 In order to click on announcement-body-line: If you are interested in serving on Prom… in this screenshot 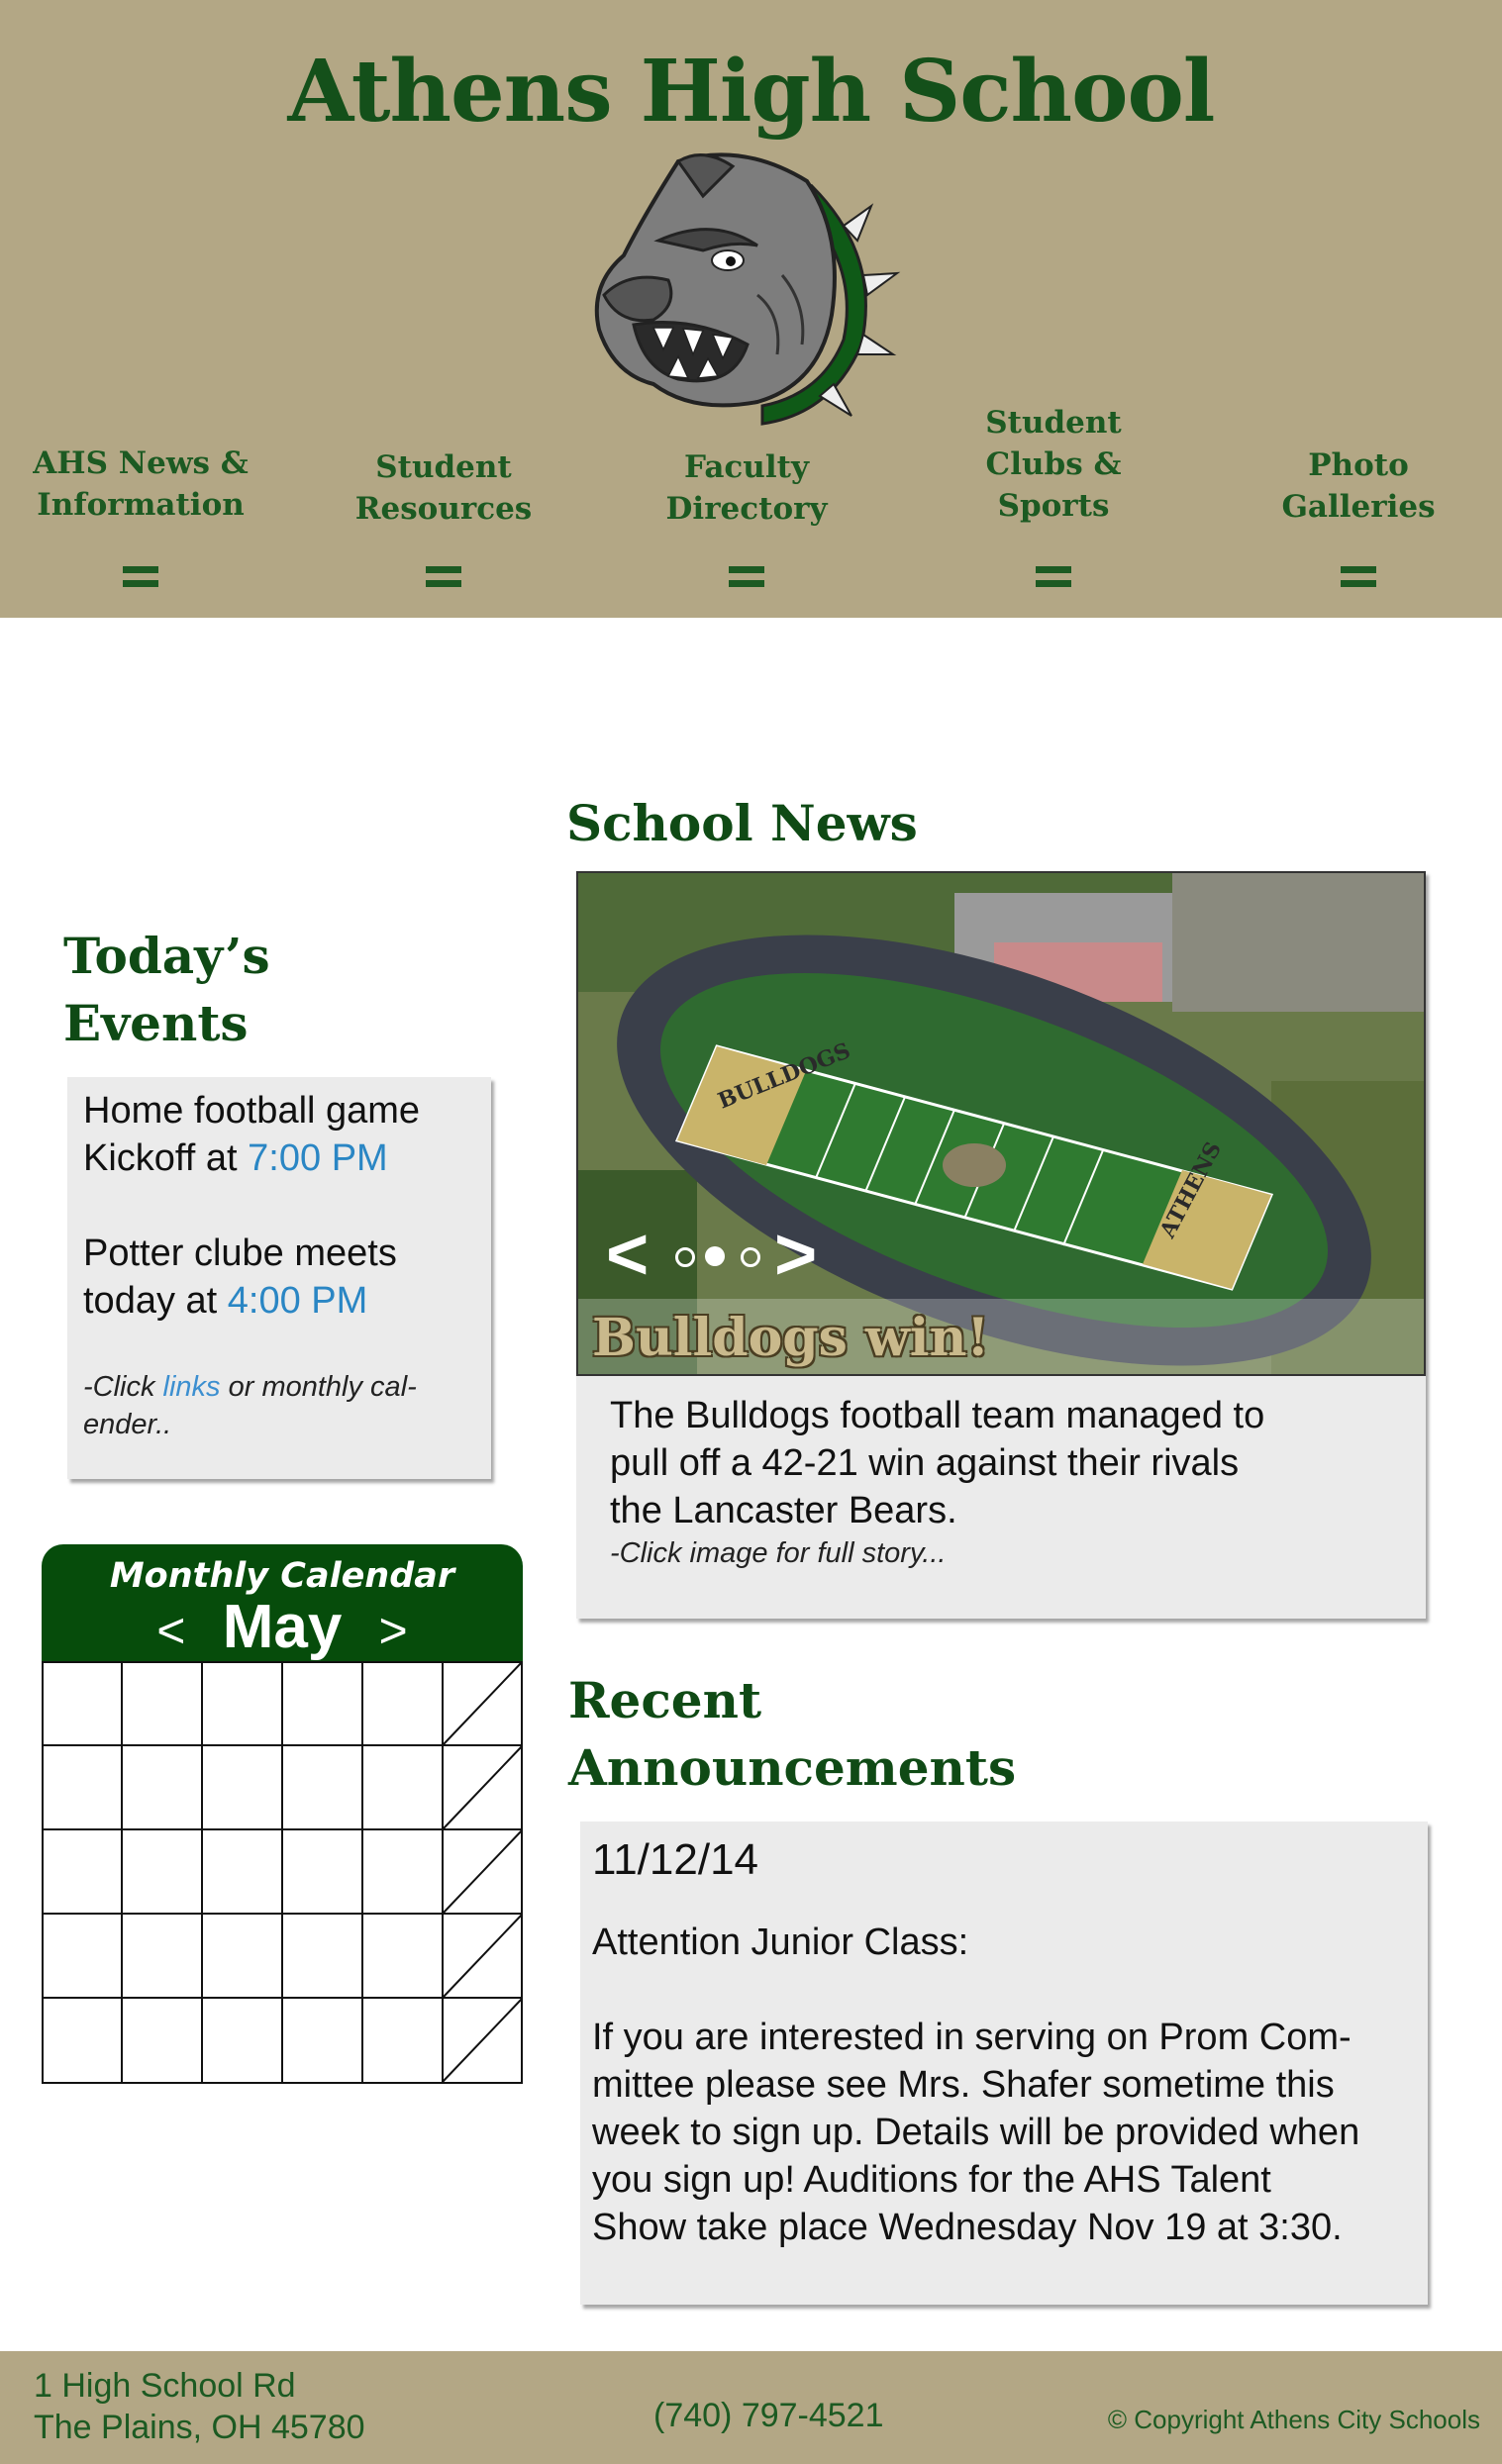, I will do `click(972, 2038)`.